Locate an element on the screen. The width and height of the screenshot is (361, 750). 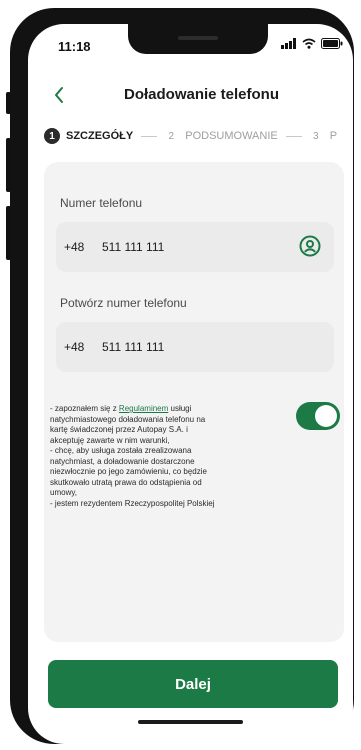
step-number: 2 is located at coordinates (171, 136).